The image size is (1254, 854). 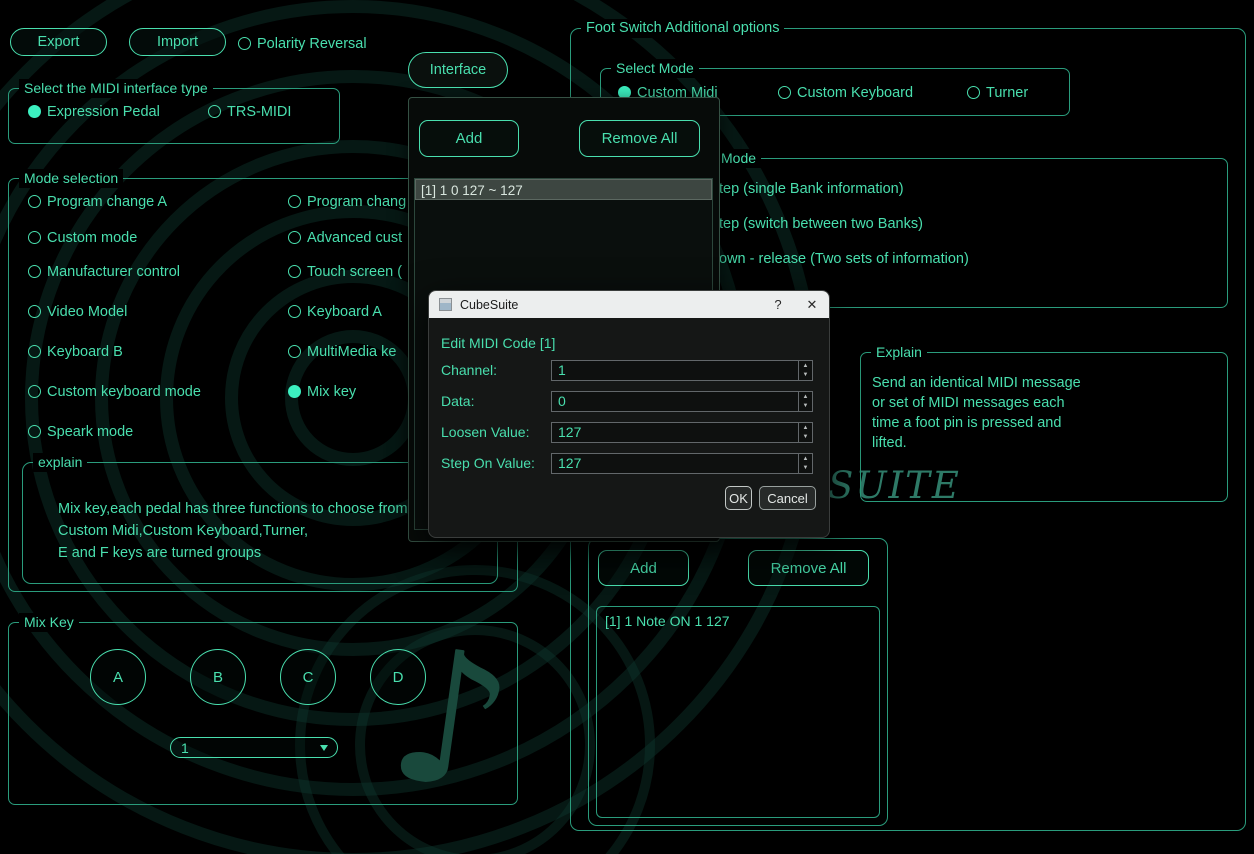 I want to click on mode-keyboard-a: Keyboard A, so click(x=335, y=311).